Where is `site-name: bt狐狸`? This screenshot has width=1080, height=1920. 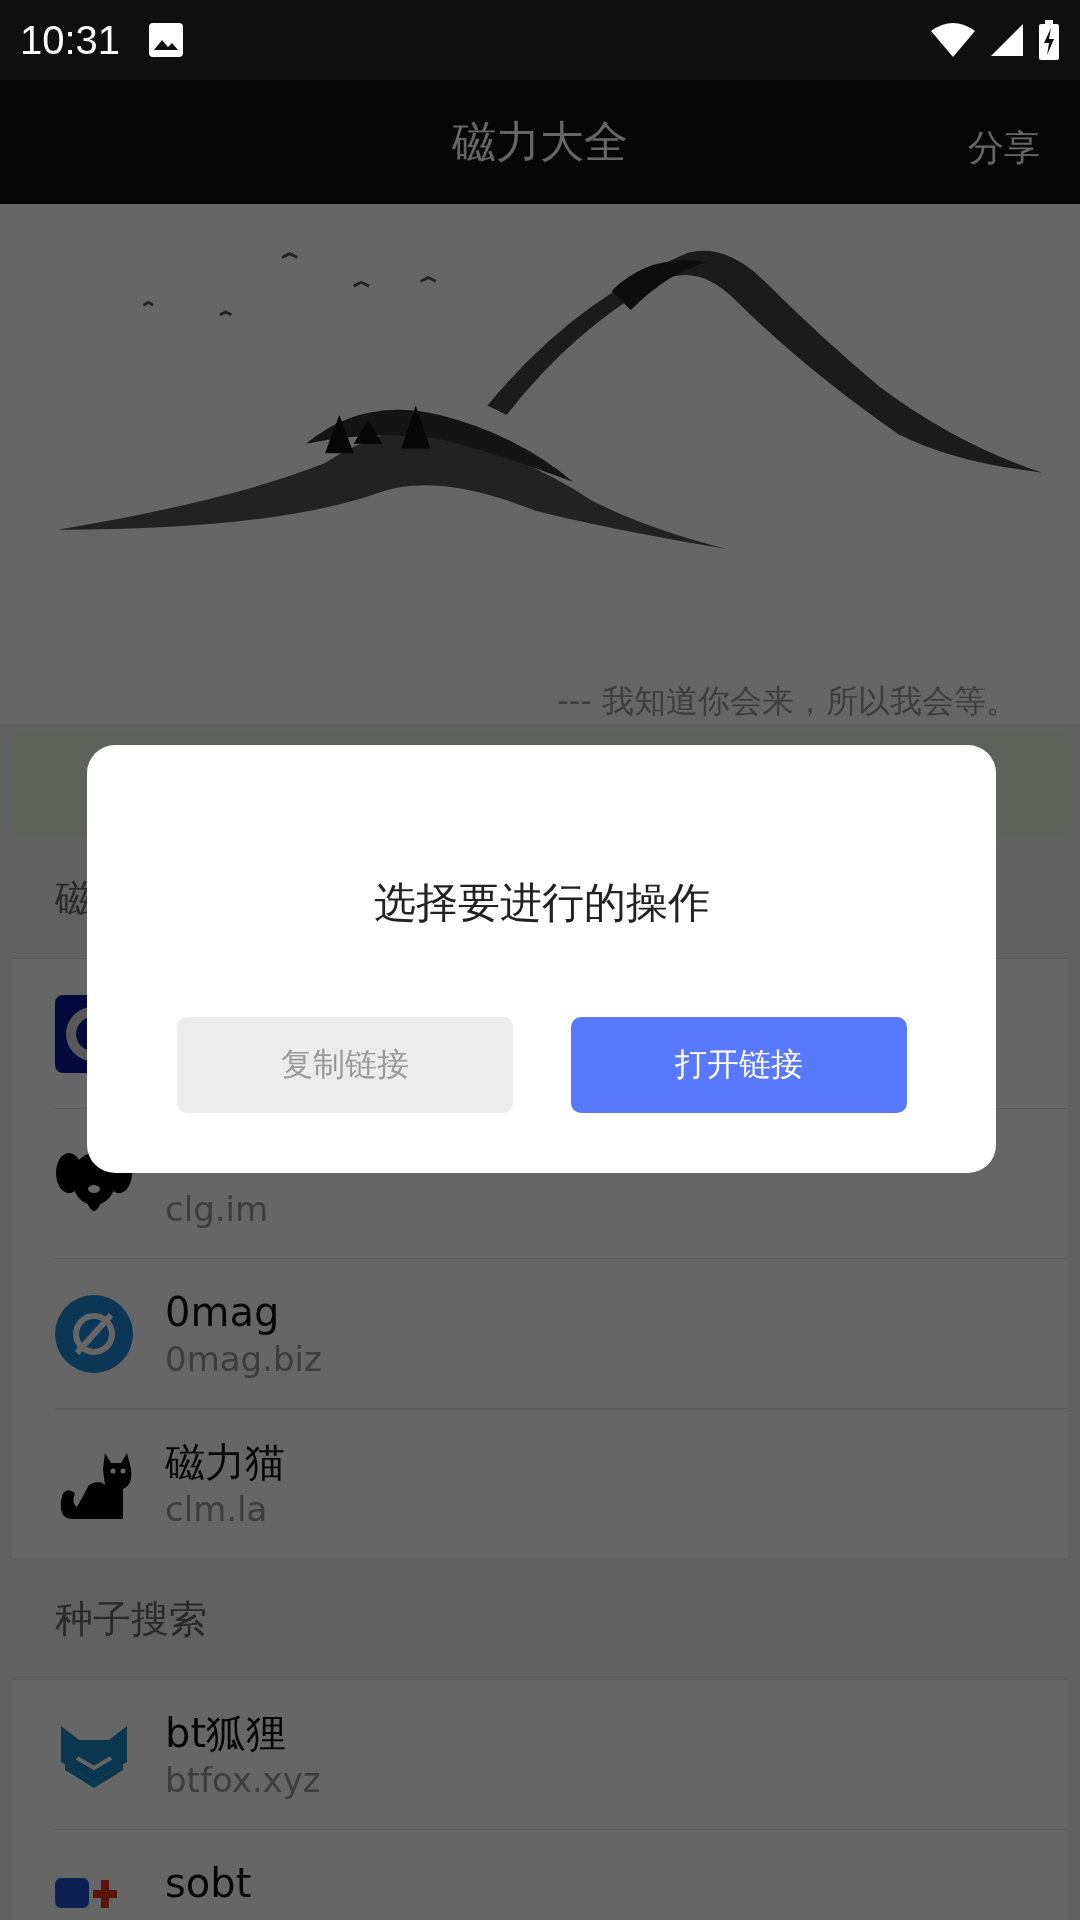
site-name: bt狐狸 is located at coordinates (226, 1733).